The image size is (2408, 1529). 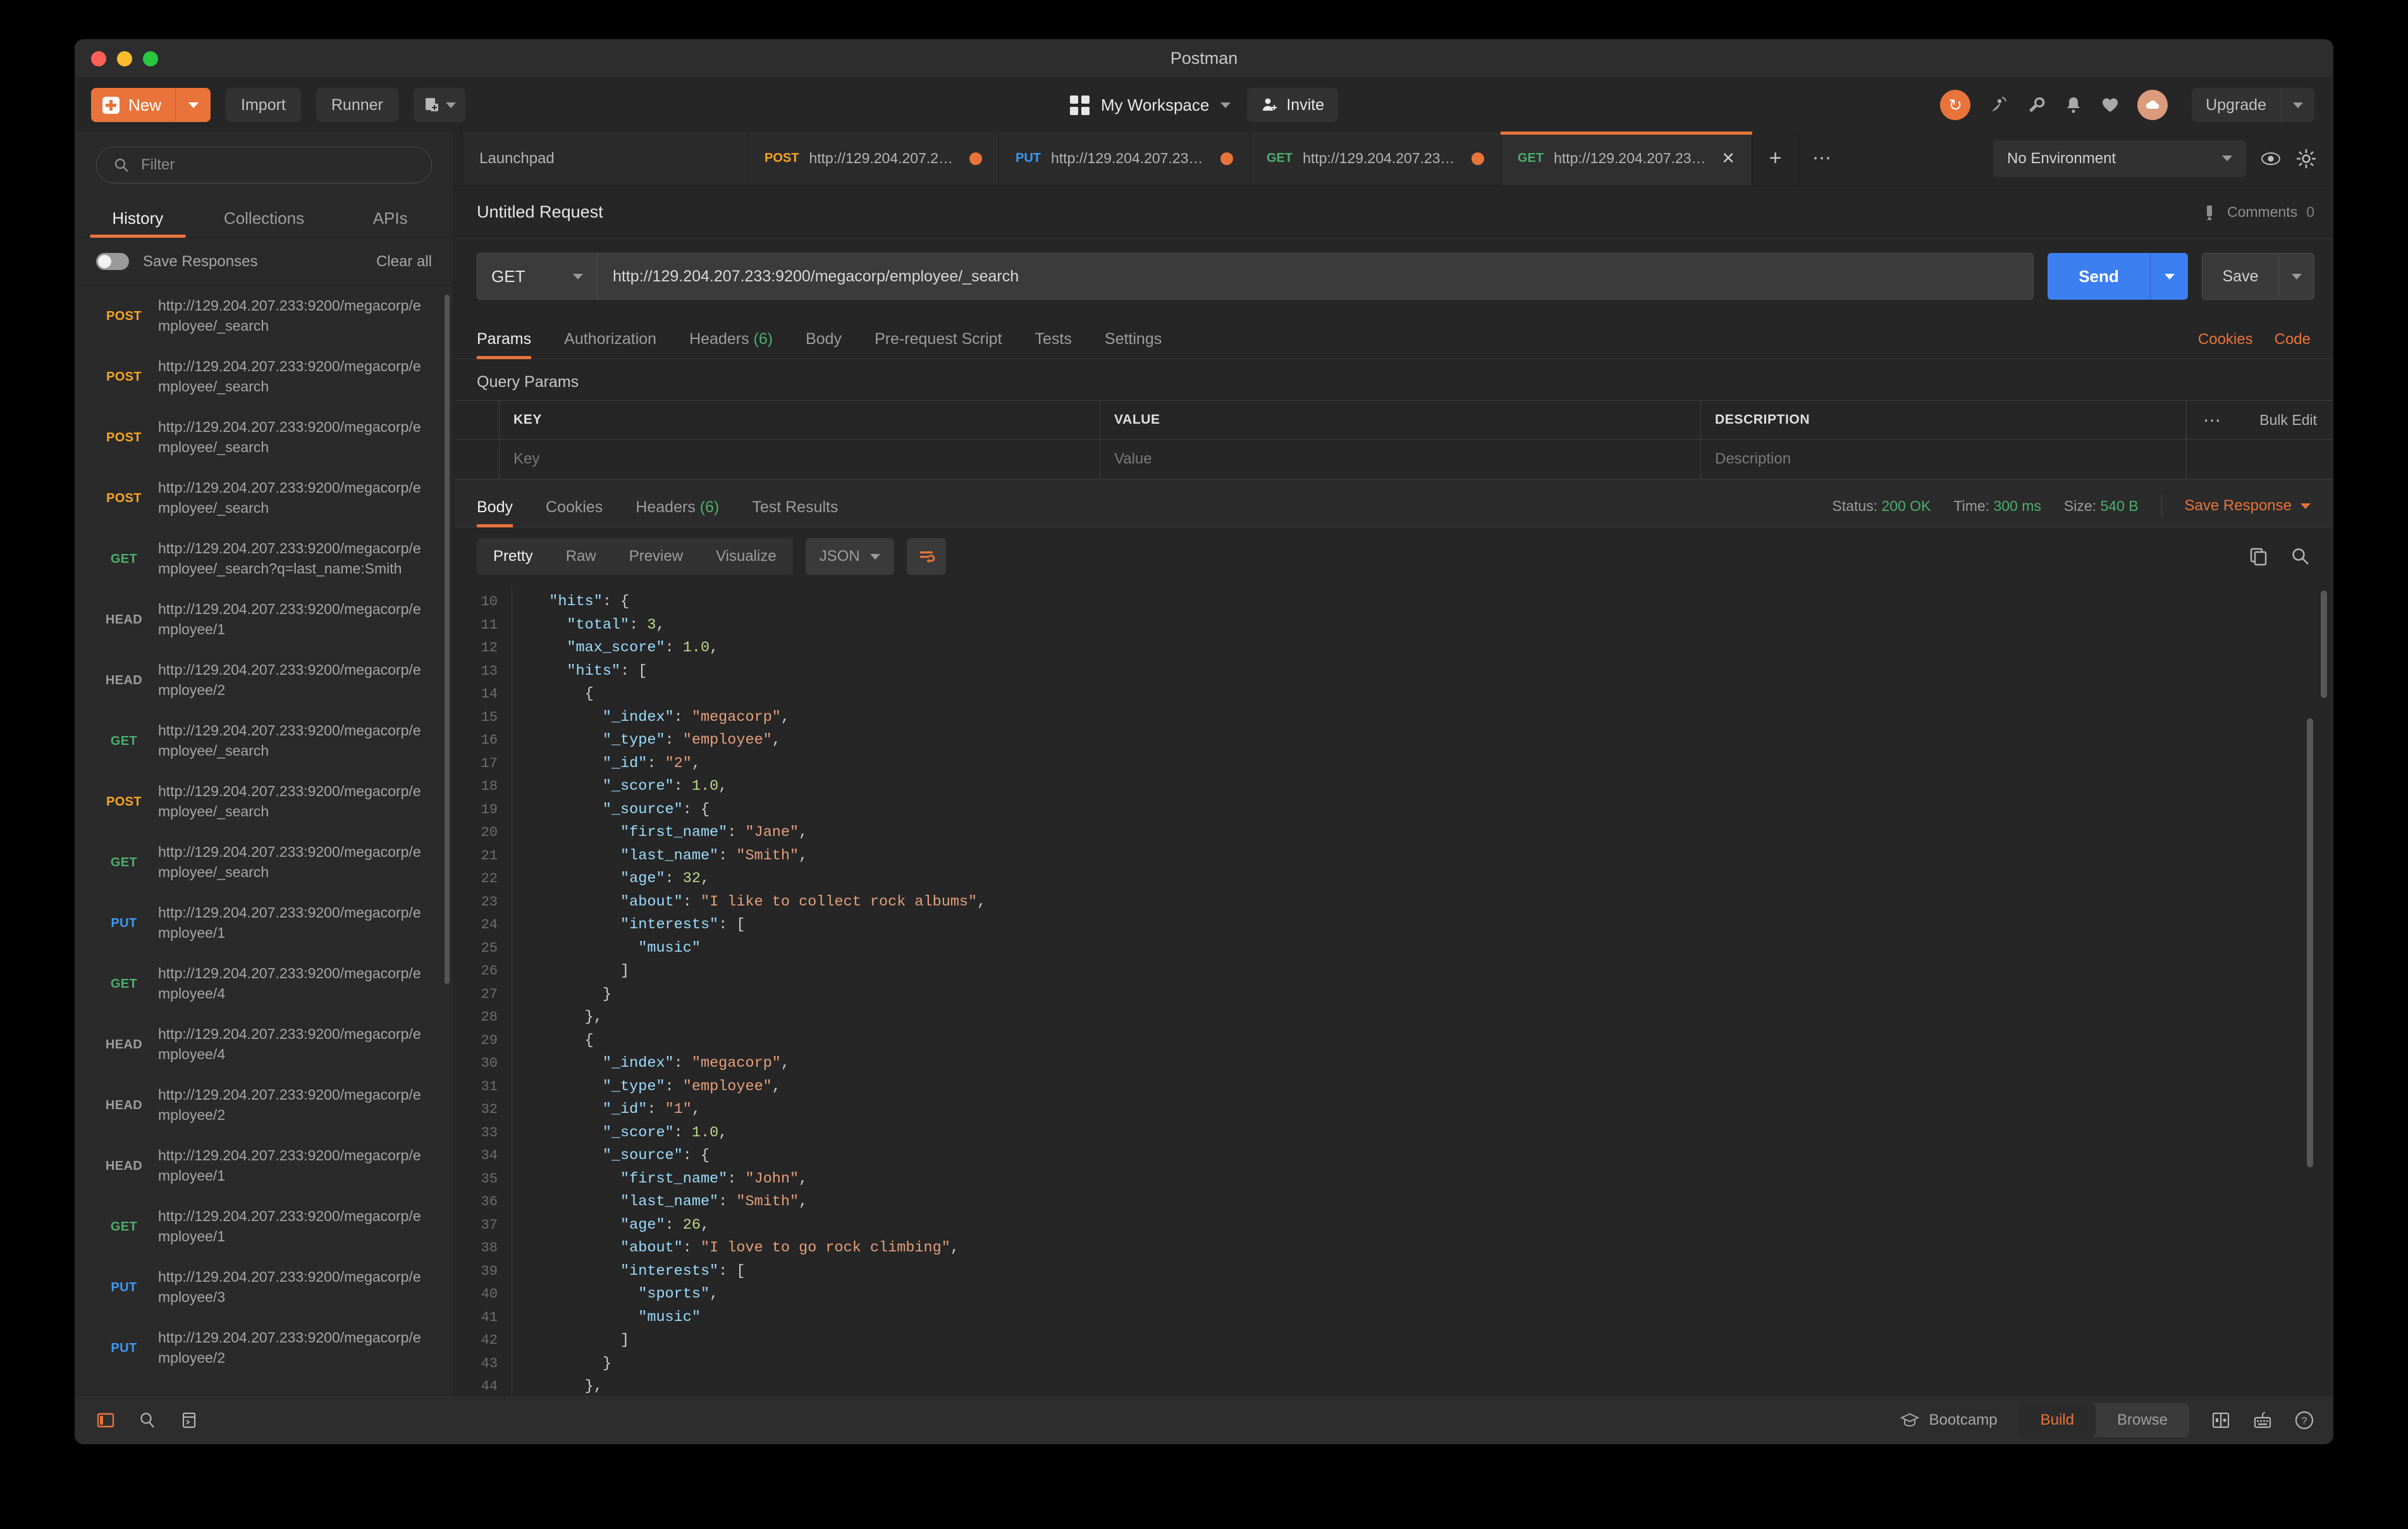 I want to click on format-pretty: Pretty, so click(x=513, y=556).